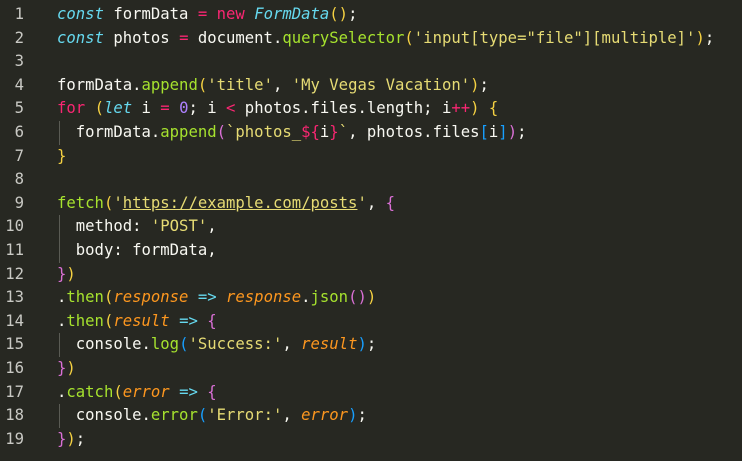  I want to click on code-text: console.log('Success:', result);, so click(216, 345).